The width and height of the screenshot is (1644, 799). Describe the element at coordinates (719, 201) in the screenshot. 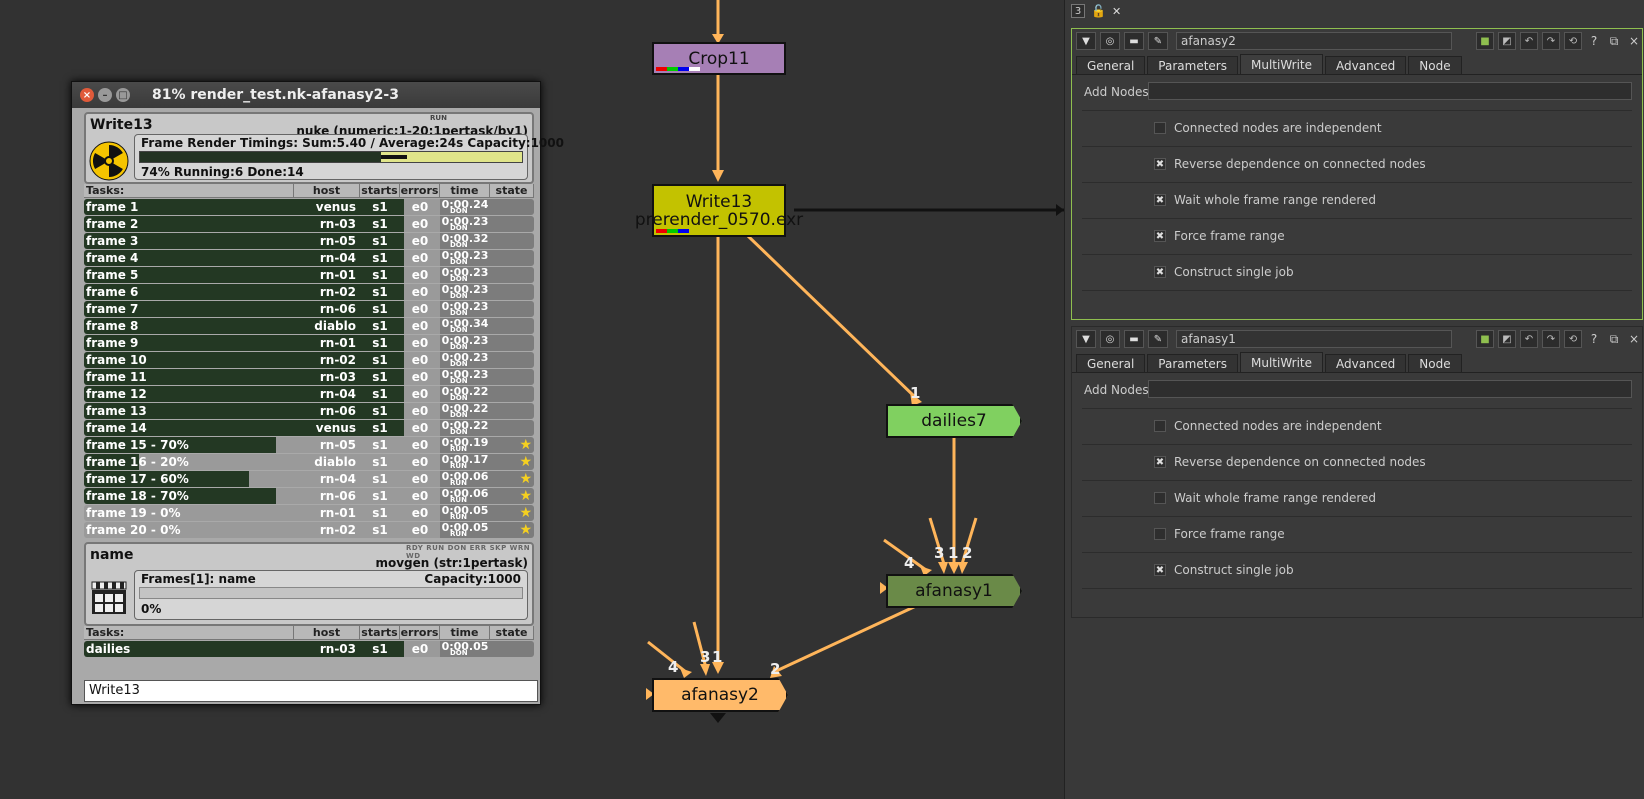

I see `write-node-label: Write13` at that location.